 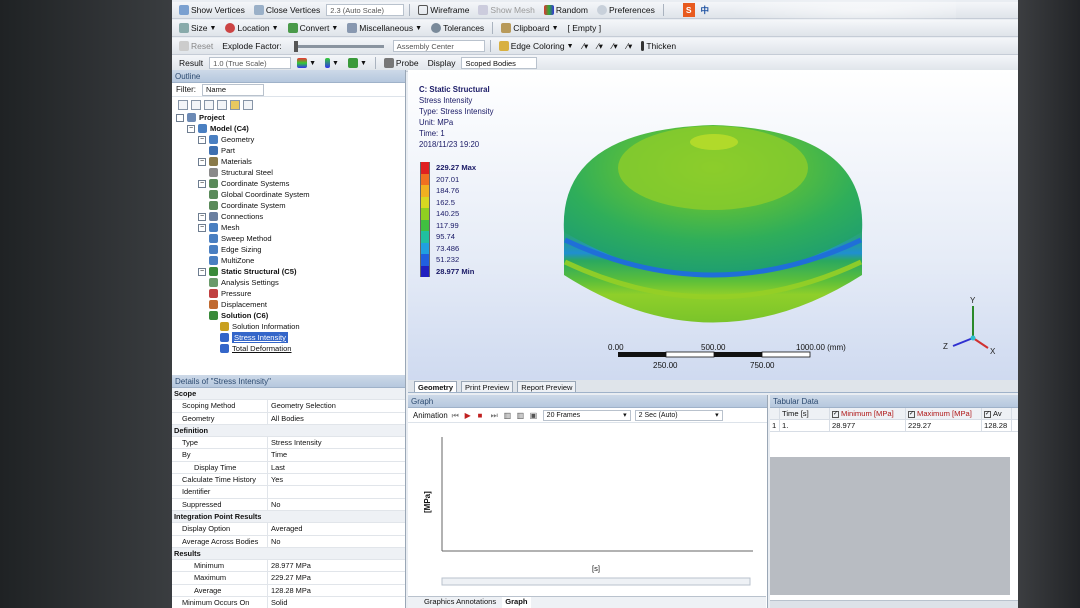 I want to click on graph-scrollbar, so click(x=596, y=581).